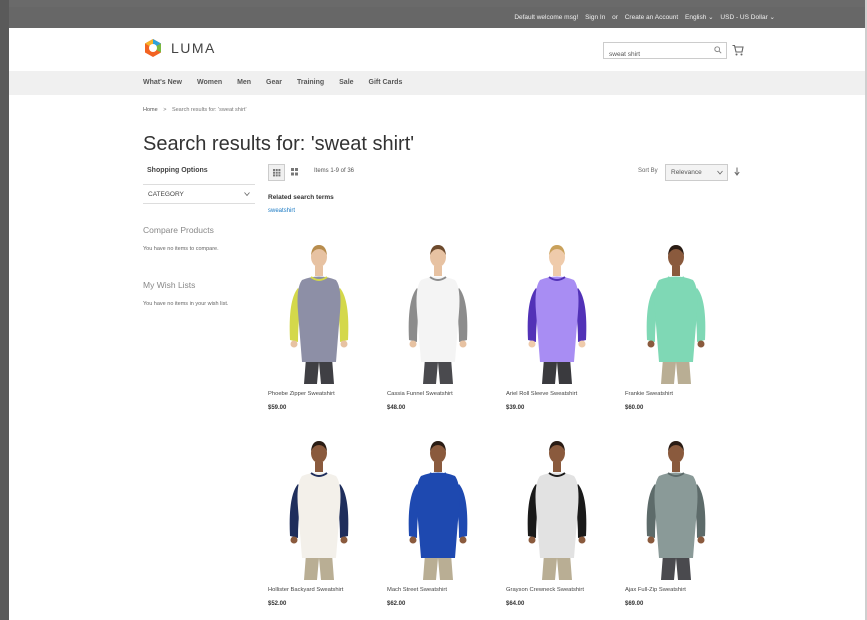 The height and width of the screenshot is (620, 867). I want to click on welcome-text: Default welcome msg!, so click(546, 17).